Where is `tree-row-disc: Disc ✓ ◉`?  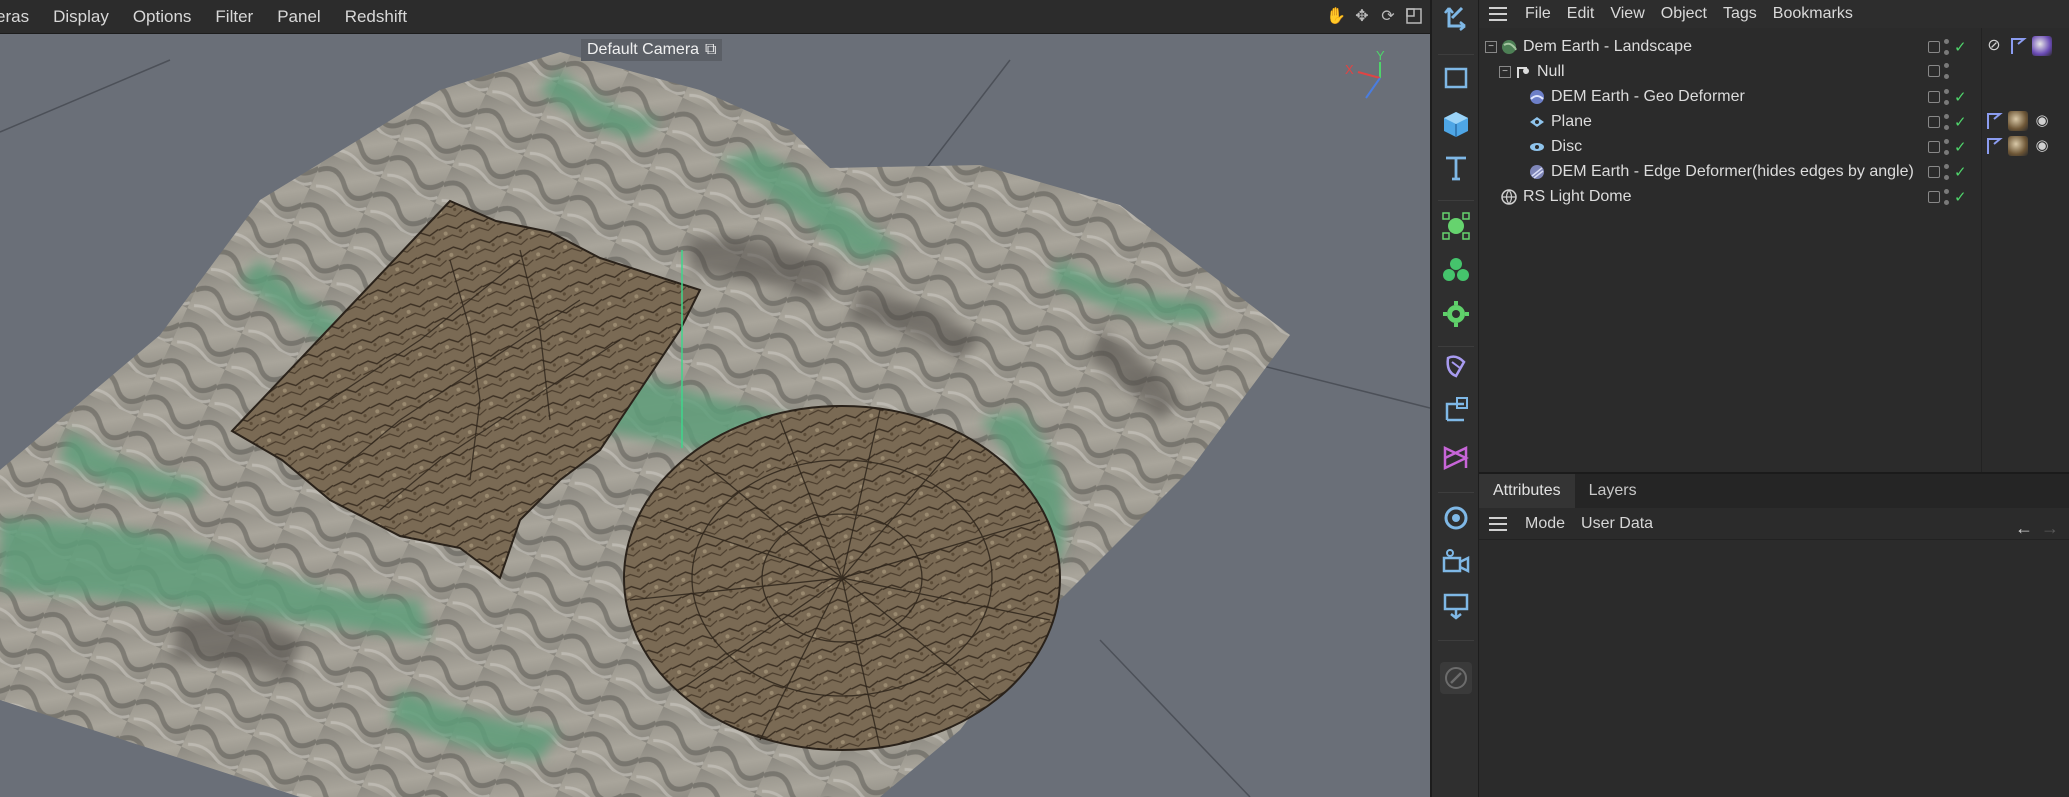 tree-row-disc: Disc ✓ ◉ is located at coordinates (1774, 146).